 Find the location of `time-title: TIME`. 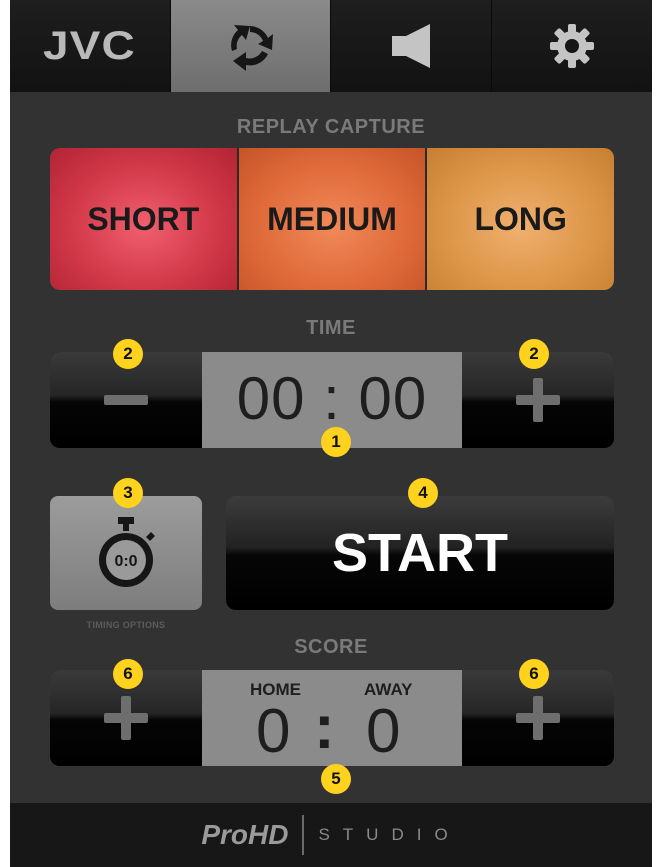

time-title: TIME is located at coordinates (331, 328).